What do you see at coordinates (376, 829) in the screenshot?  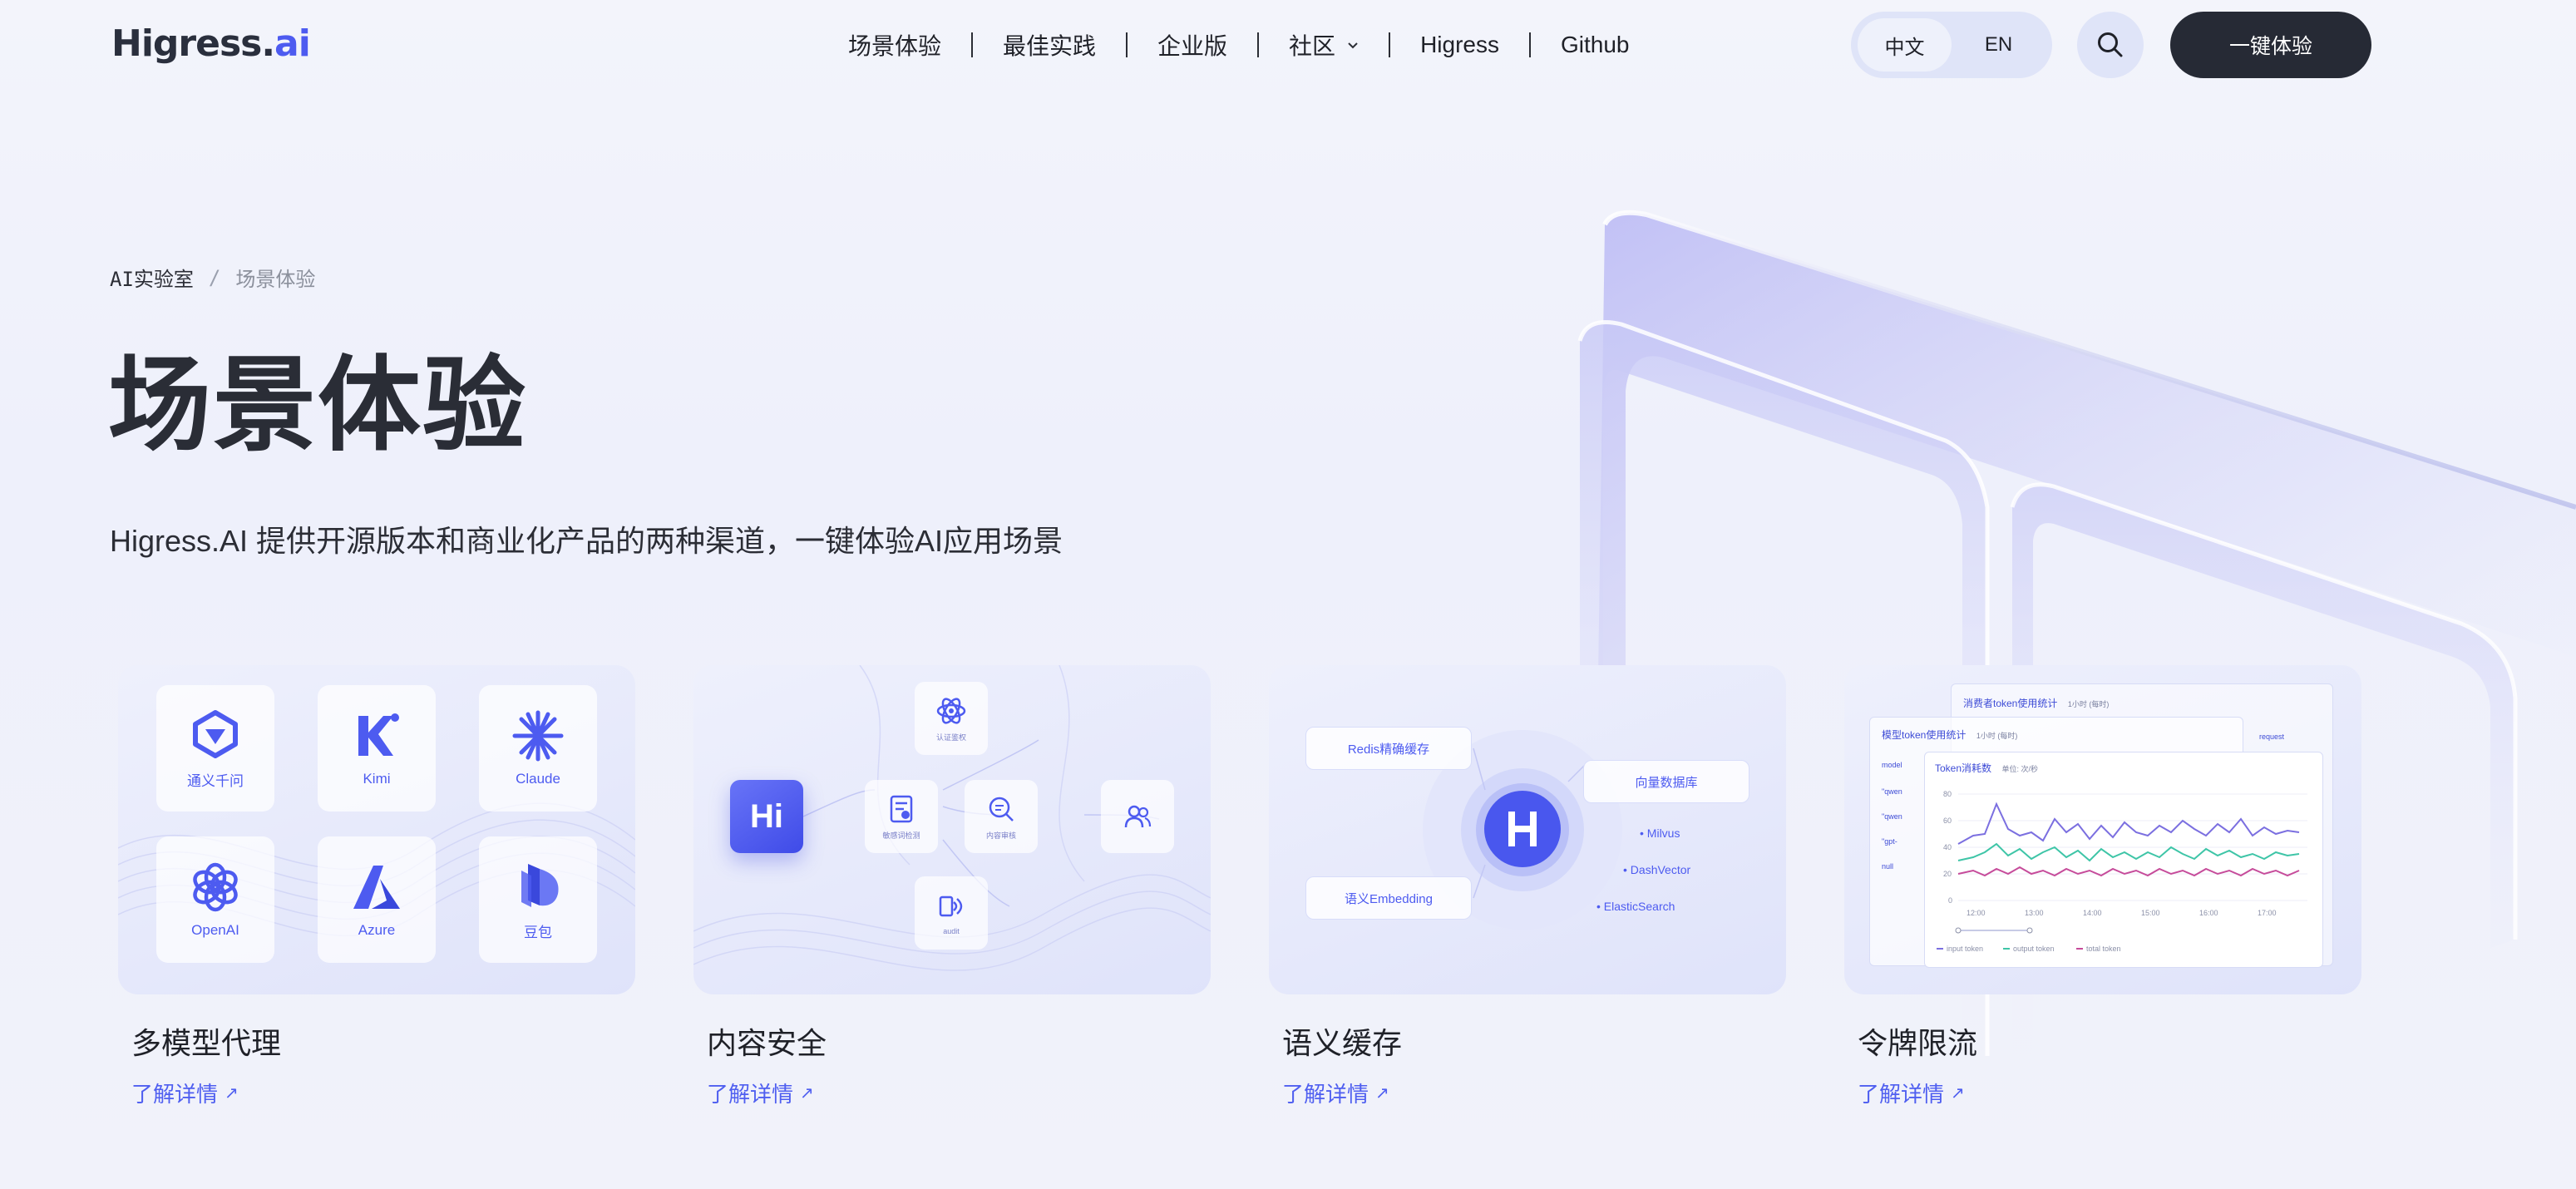 I see `card-visual-multi-model: 通义千问 Kimi Claude OpenAI Azure 豆包` at bounding box center [376, 829].